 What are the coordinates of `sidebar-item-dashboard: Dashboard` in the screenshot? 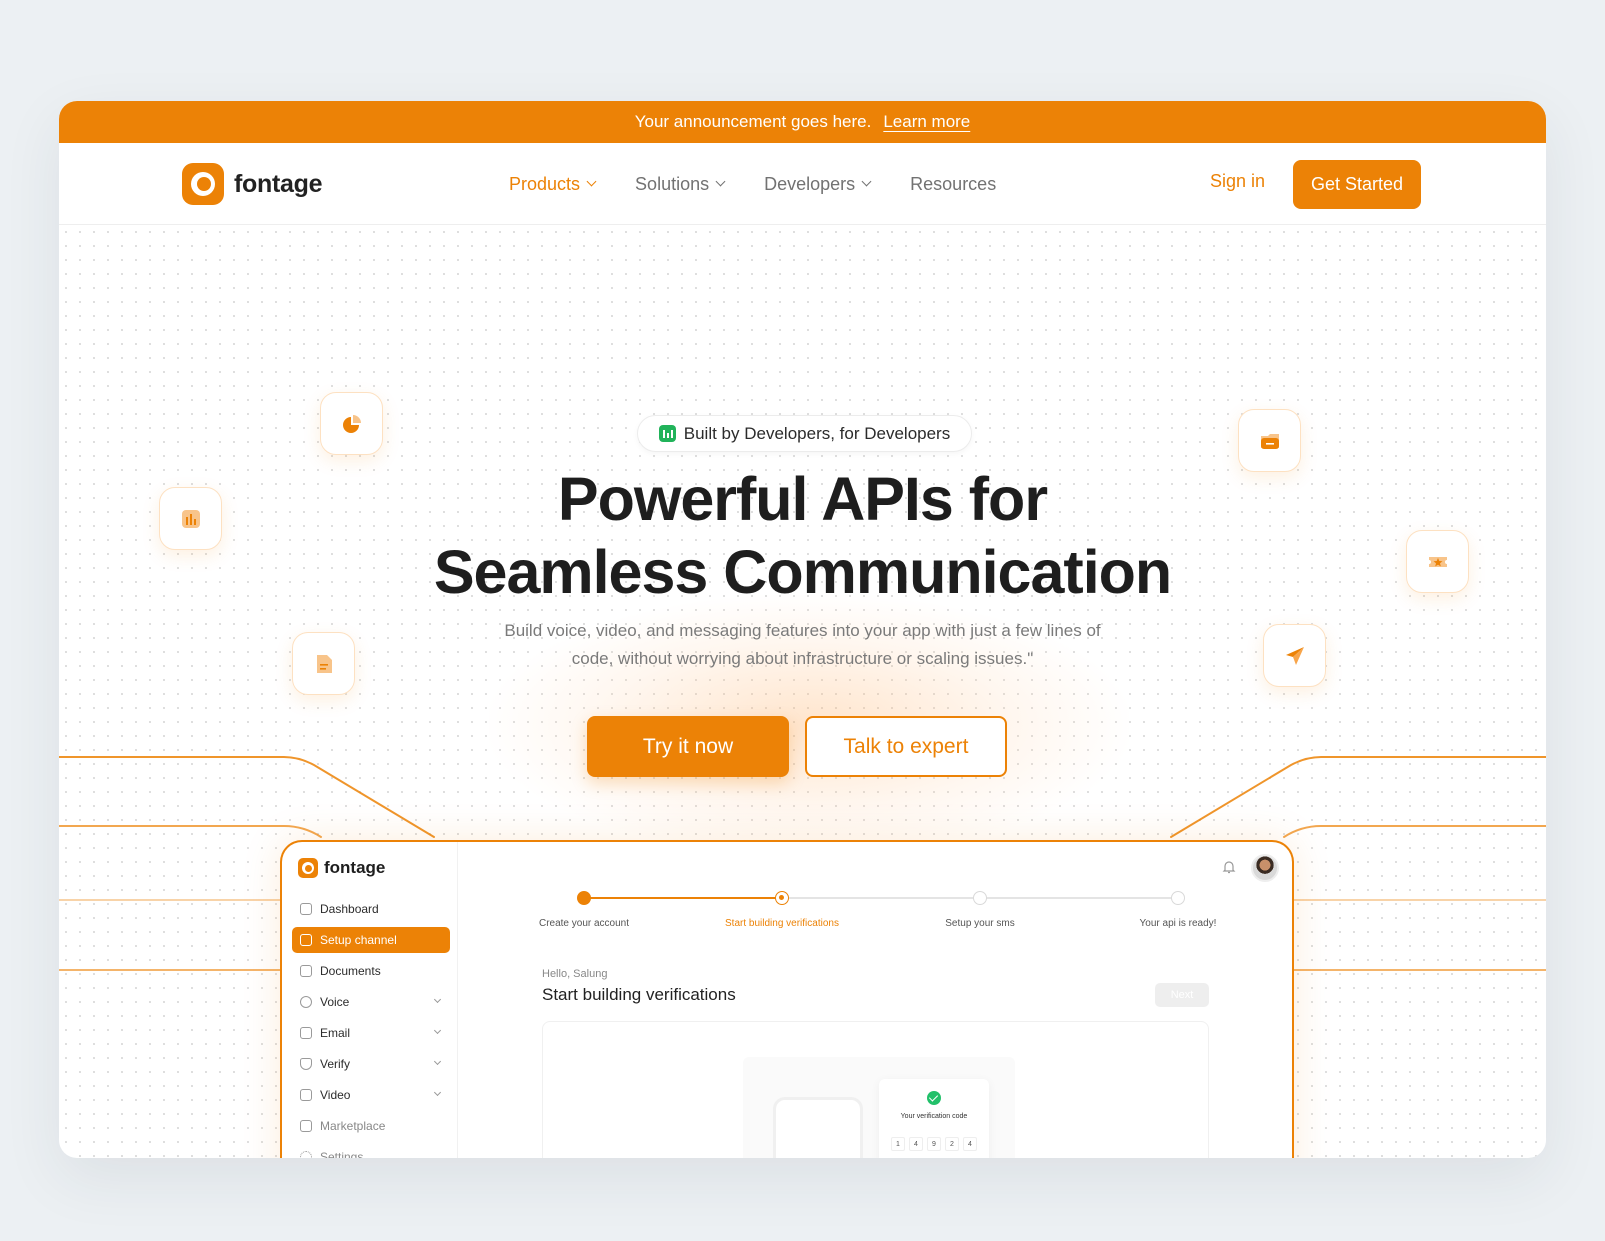 It's located at (371, 909).